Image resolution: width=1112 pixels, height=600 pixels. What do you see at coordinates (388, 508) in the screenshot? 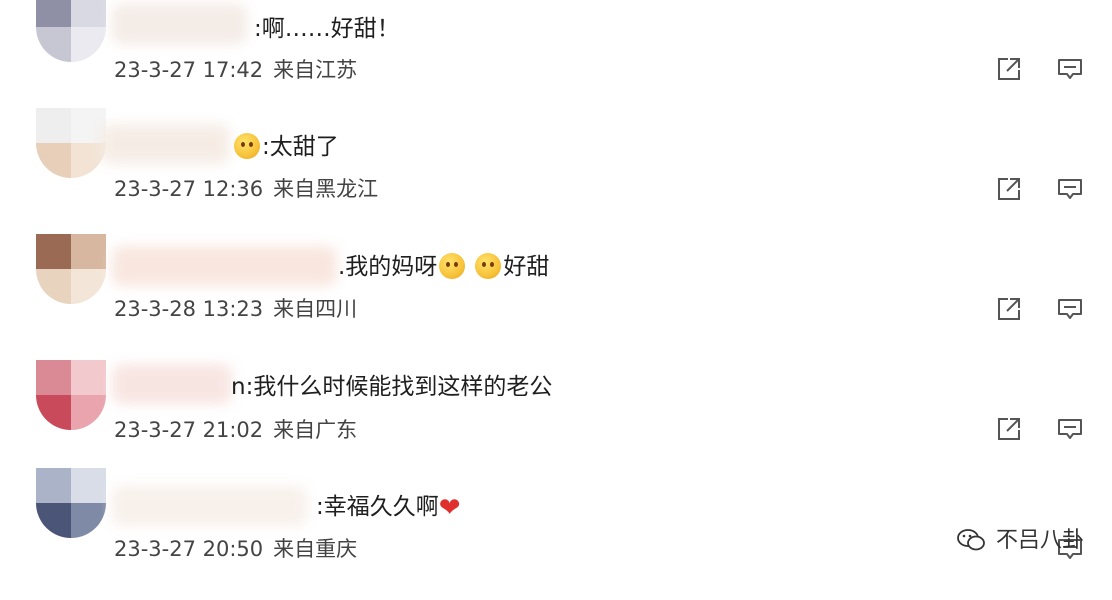
I see `comment-text: :幸福久久啊❤` at bounding box center [388, 508].